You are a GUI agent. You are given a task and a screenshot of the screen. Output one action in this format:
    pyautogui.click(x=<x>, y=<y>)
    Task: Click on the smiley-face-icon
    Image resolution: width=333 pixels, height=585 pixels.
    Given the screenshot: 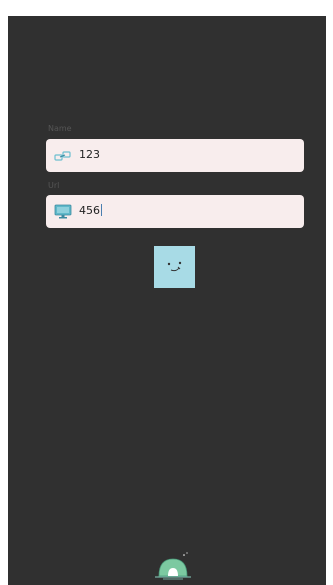 What is the action you would take?
    pyautogui.click(x=174, y=266)
    